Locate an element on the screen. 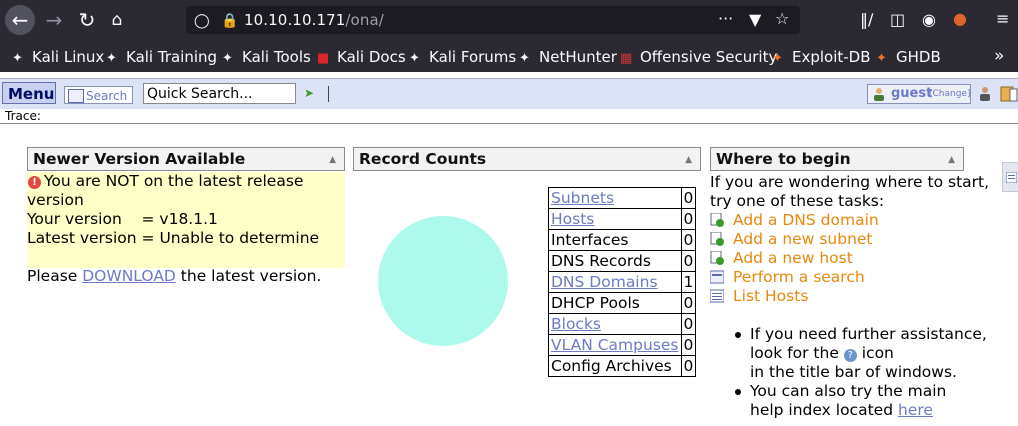 The width and height of the screenshot is (1018, 426). record-count-label: DNS Domains is located at coordinates (615, 282).